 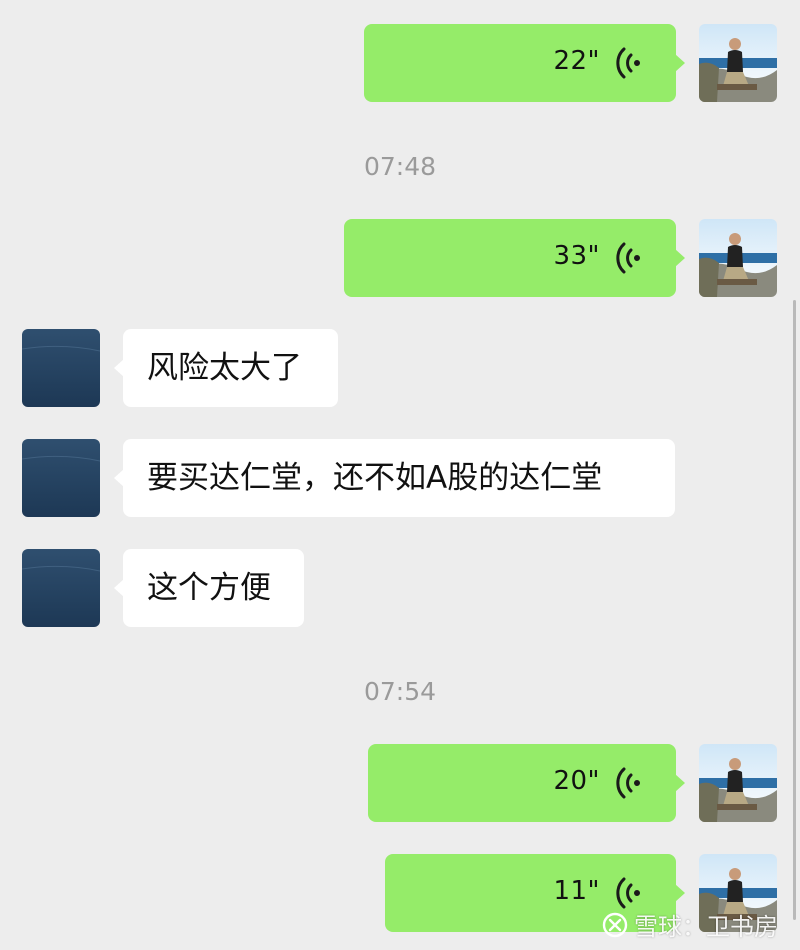 What do you see at coordinates (524, 63) in the screenshot?
I see `voice-message-bubble: 22"` at bounding box center [524, 63].